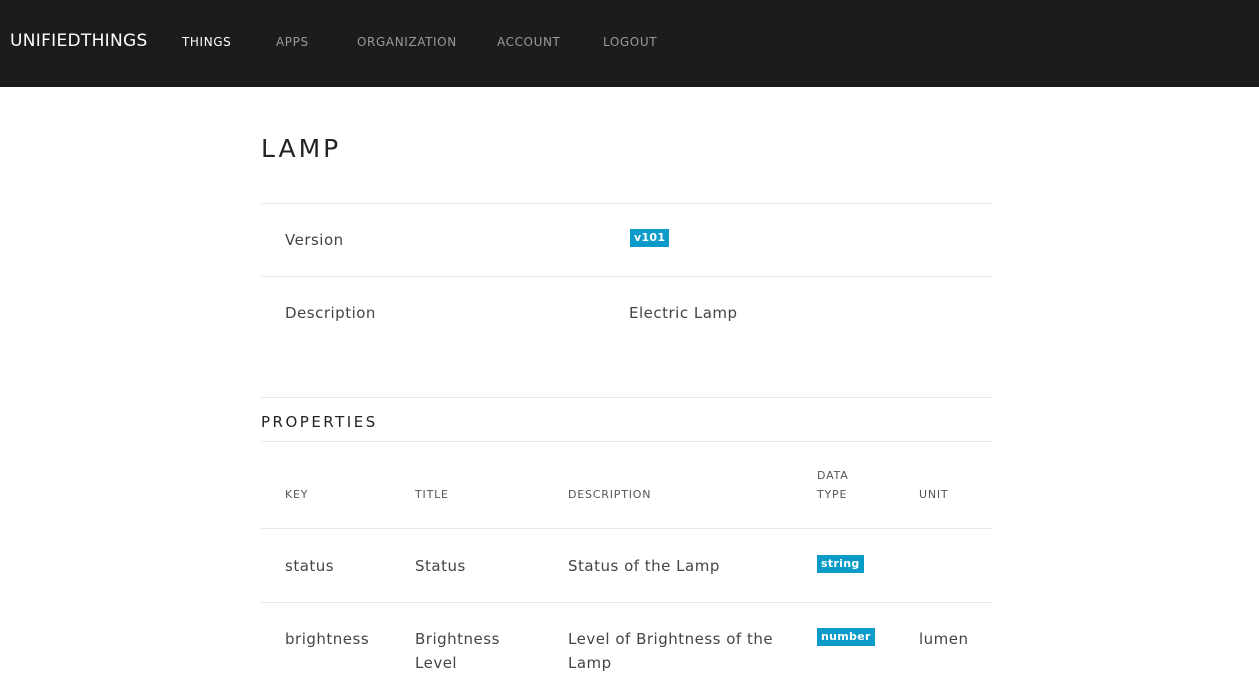  Describe the element at coordinates (297, 494) in the screenshot. I see `column-header-key: KEY` at that location.